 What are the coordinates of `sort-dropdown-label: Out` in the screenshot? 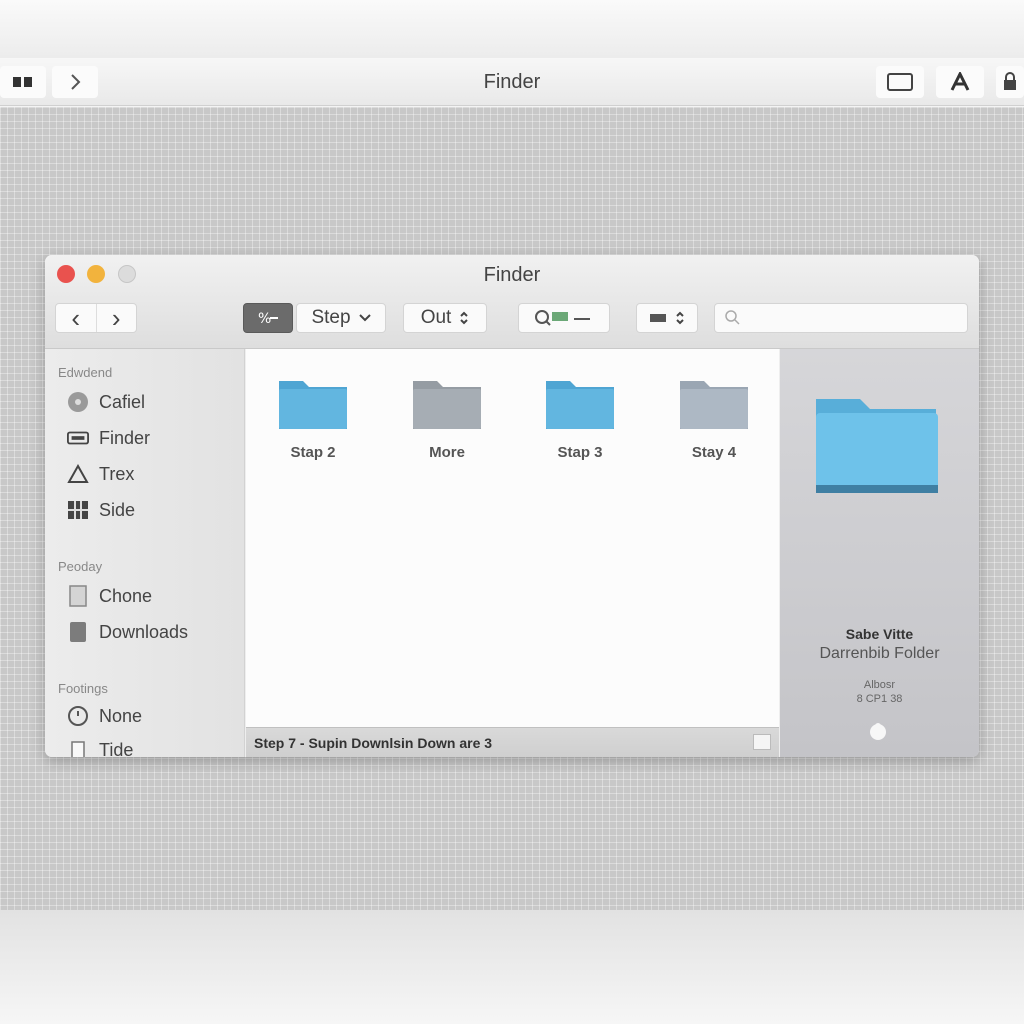 It's located at (436, 317).